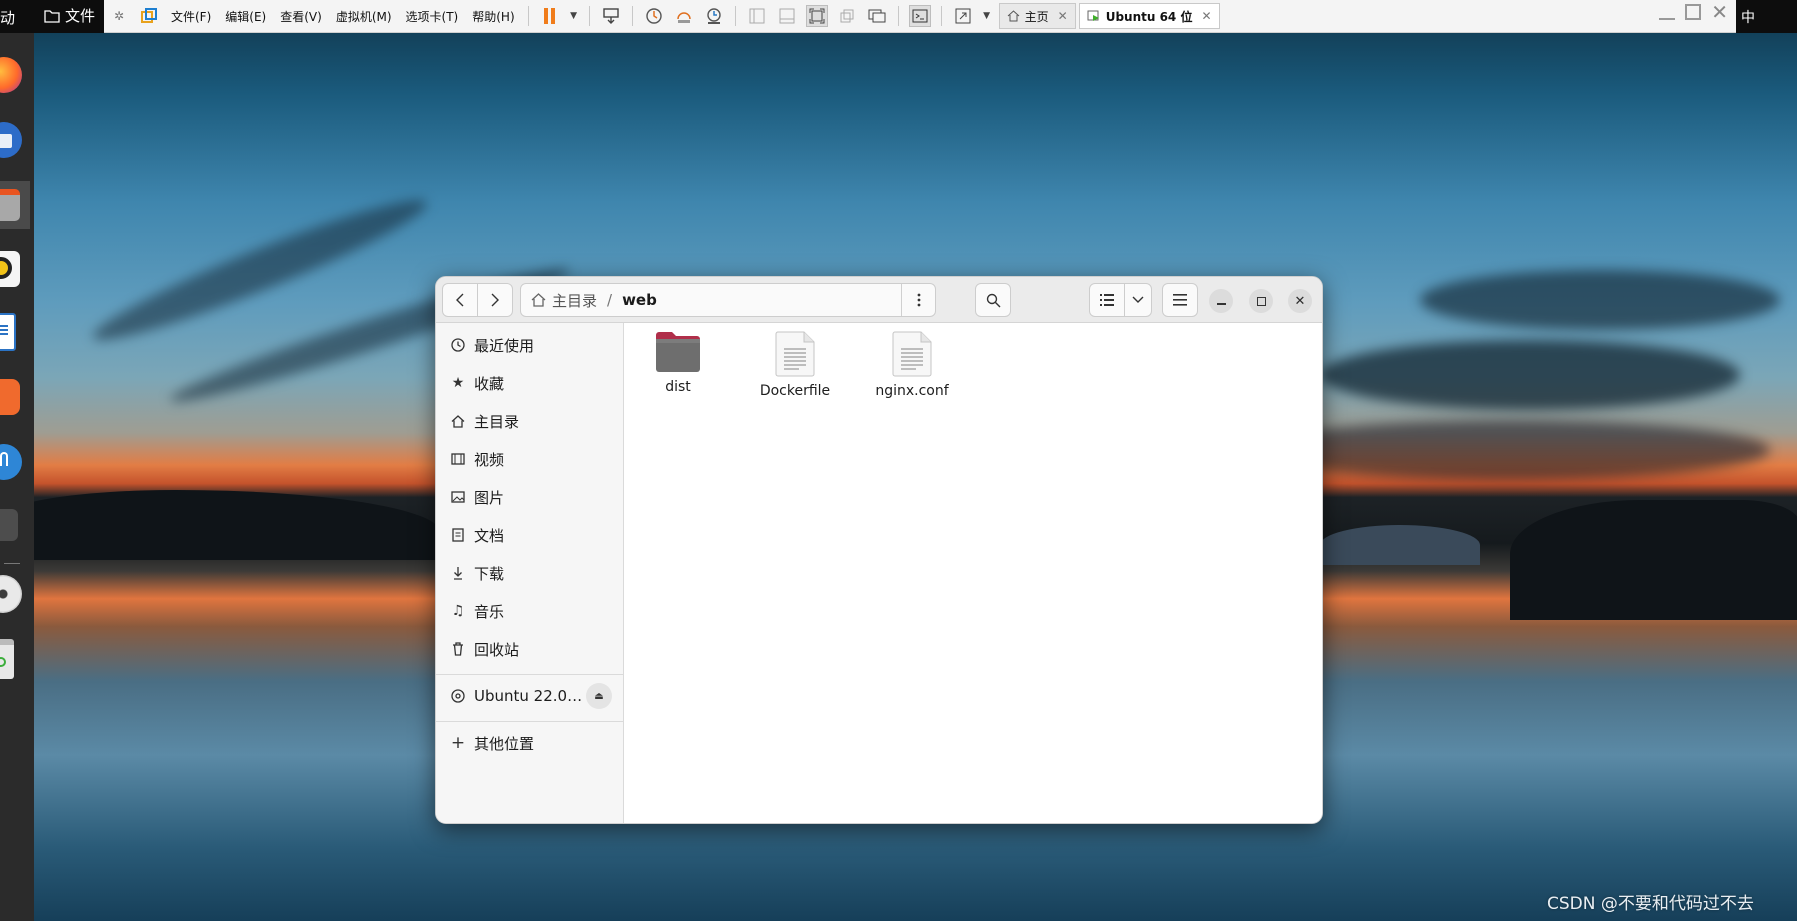 The height and width of the screenshot is (921, 1797). I want to click on minimize-button, so click(1221, 301).